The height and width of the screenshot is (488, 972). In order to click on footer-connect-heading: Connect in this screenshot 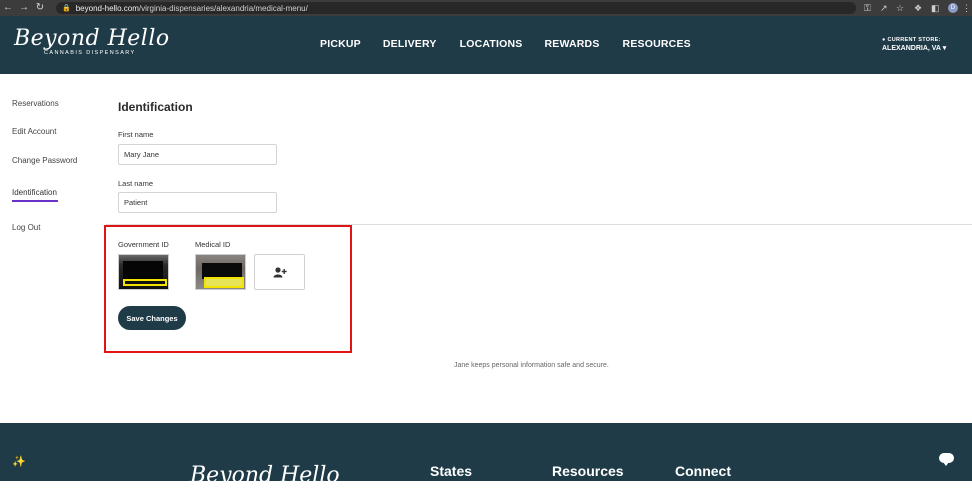, I will do `click(703, 471)`.